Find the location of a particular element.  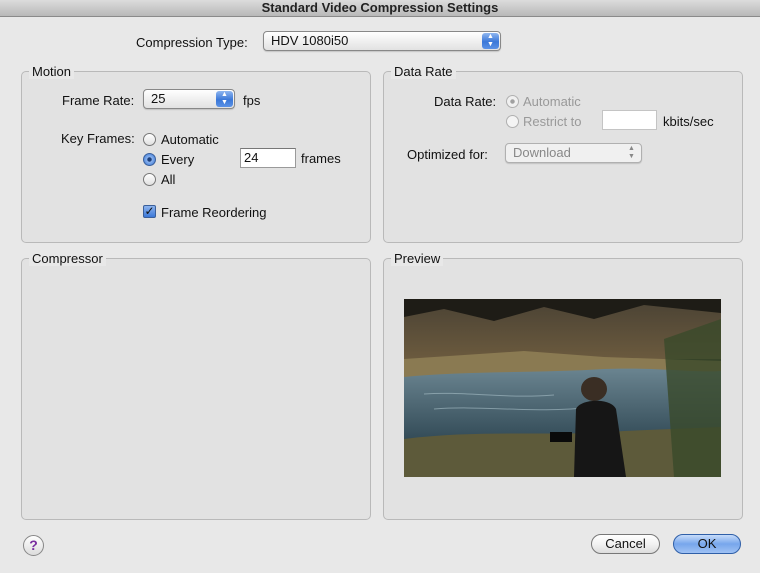

key-frame-automatic-radio is located at coordinates (149, 139).